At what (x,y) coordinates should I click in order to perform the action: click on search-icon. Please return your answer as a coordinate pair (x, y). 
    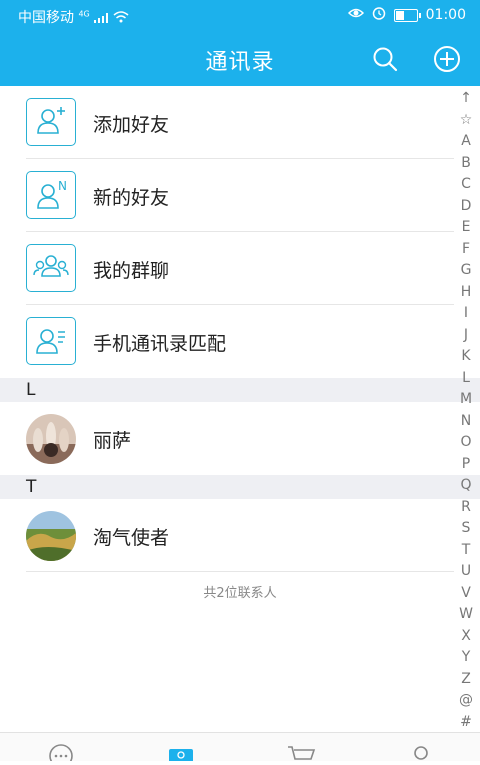
    Looking at the image, I should click on (385, 59).